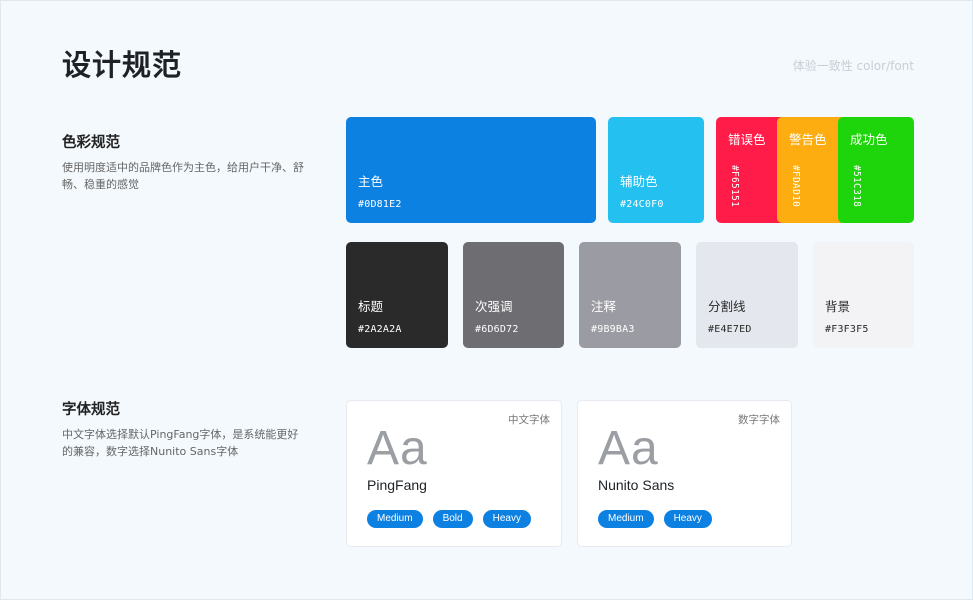 The width and height of the screenshot is (973, 600). Describe the element at coordinates (183, 176) in the screenshot. I see `color-section-description: 使用明度适中的品牌色作为主色，给用户干净、舒畅、稳重的感觉` at that location.